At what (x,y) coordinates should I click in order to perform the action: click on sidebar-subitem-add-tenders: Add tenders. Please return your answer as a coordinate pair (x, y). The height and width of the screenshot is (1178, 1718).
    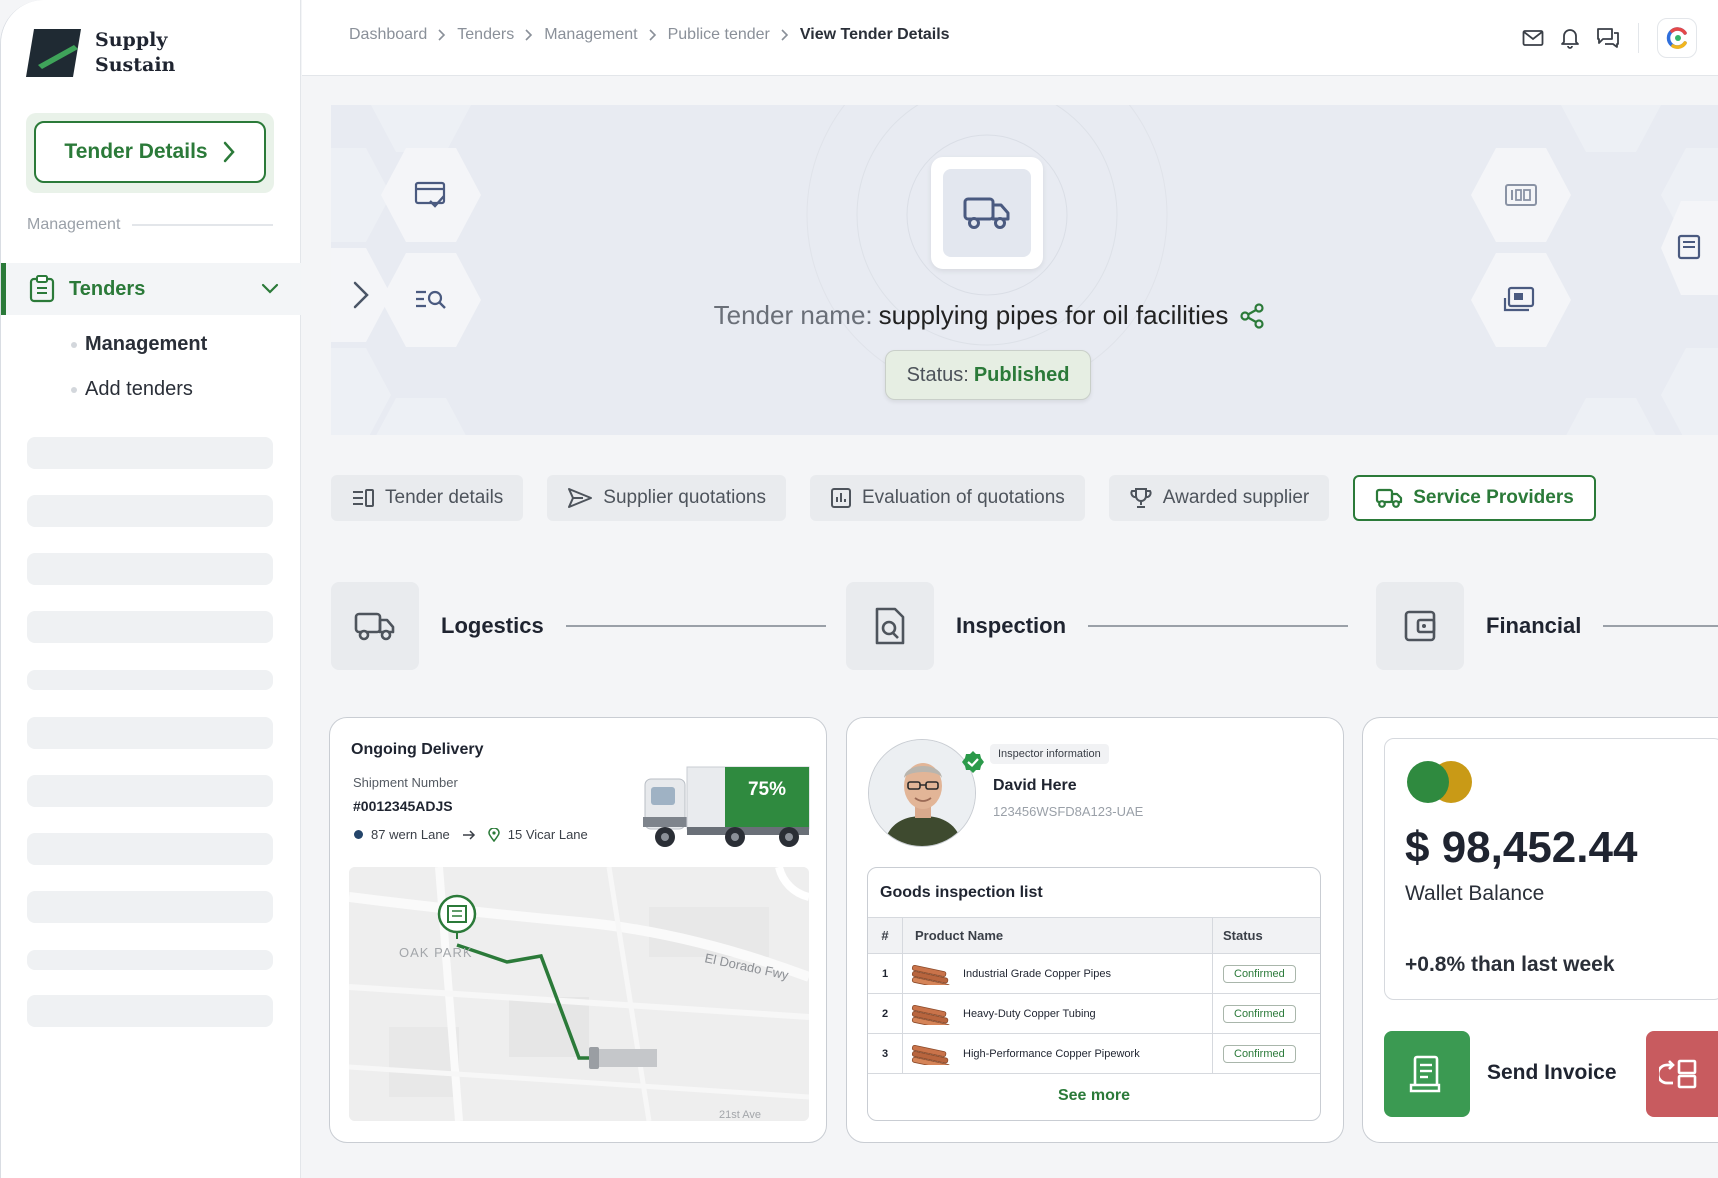
    Looking at the image, I should click on (132, 389).